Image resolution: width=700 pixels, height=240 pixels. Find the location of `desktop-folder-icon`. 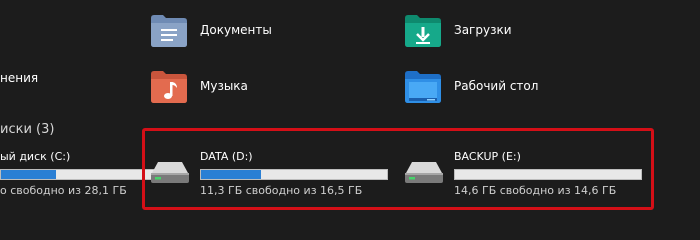

desktop-folder-icon is located at coordinates (423, 87).